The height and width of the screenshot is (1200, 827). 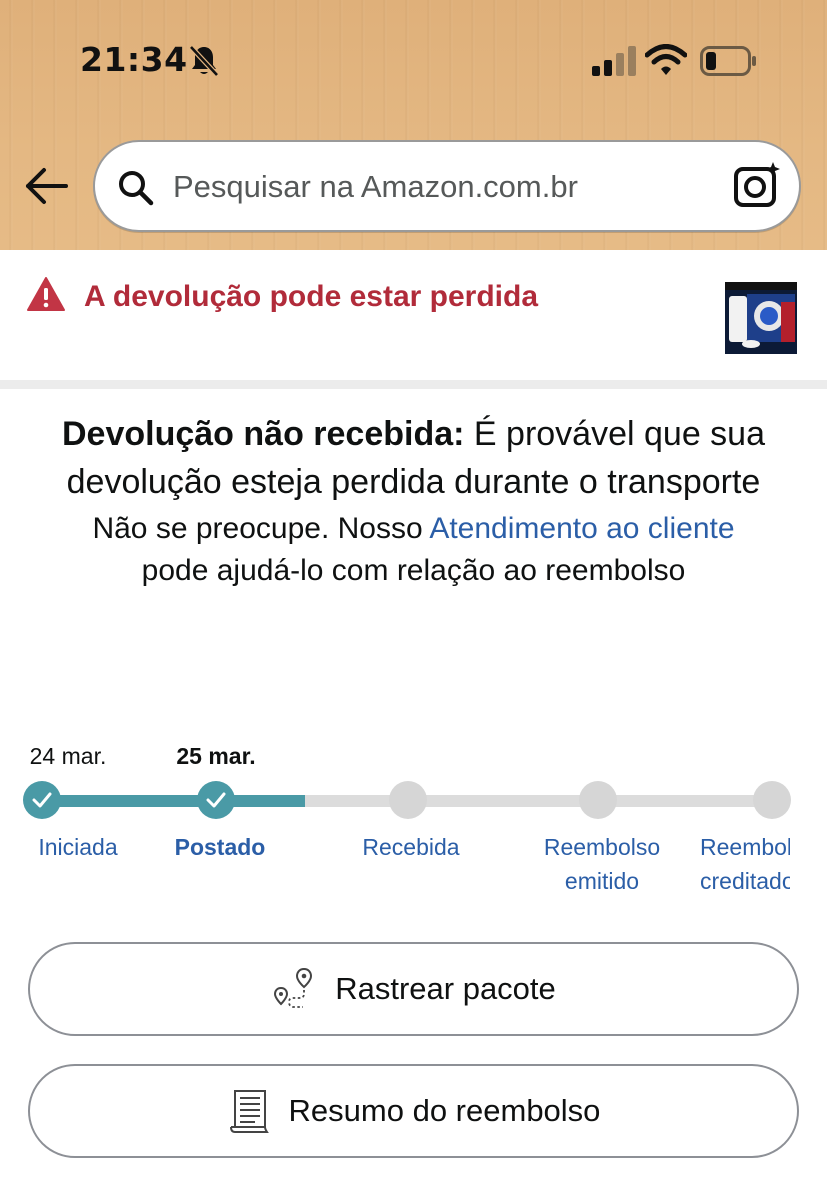 What do you see at coordinates (444, 1110) in the screenshot?
I see `refund-summary-label: Resumo do reembolso` at bounding box center [444, 1110].